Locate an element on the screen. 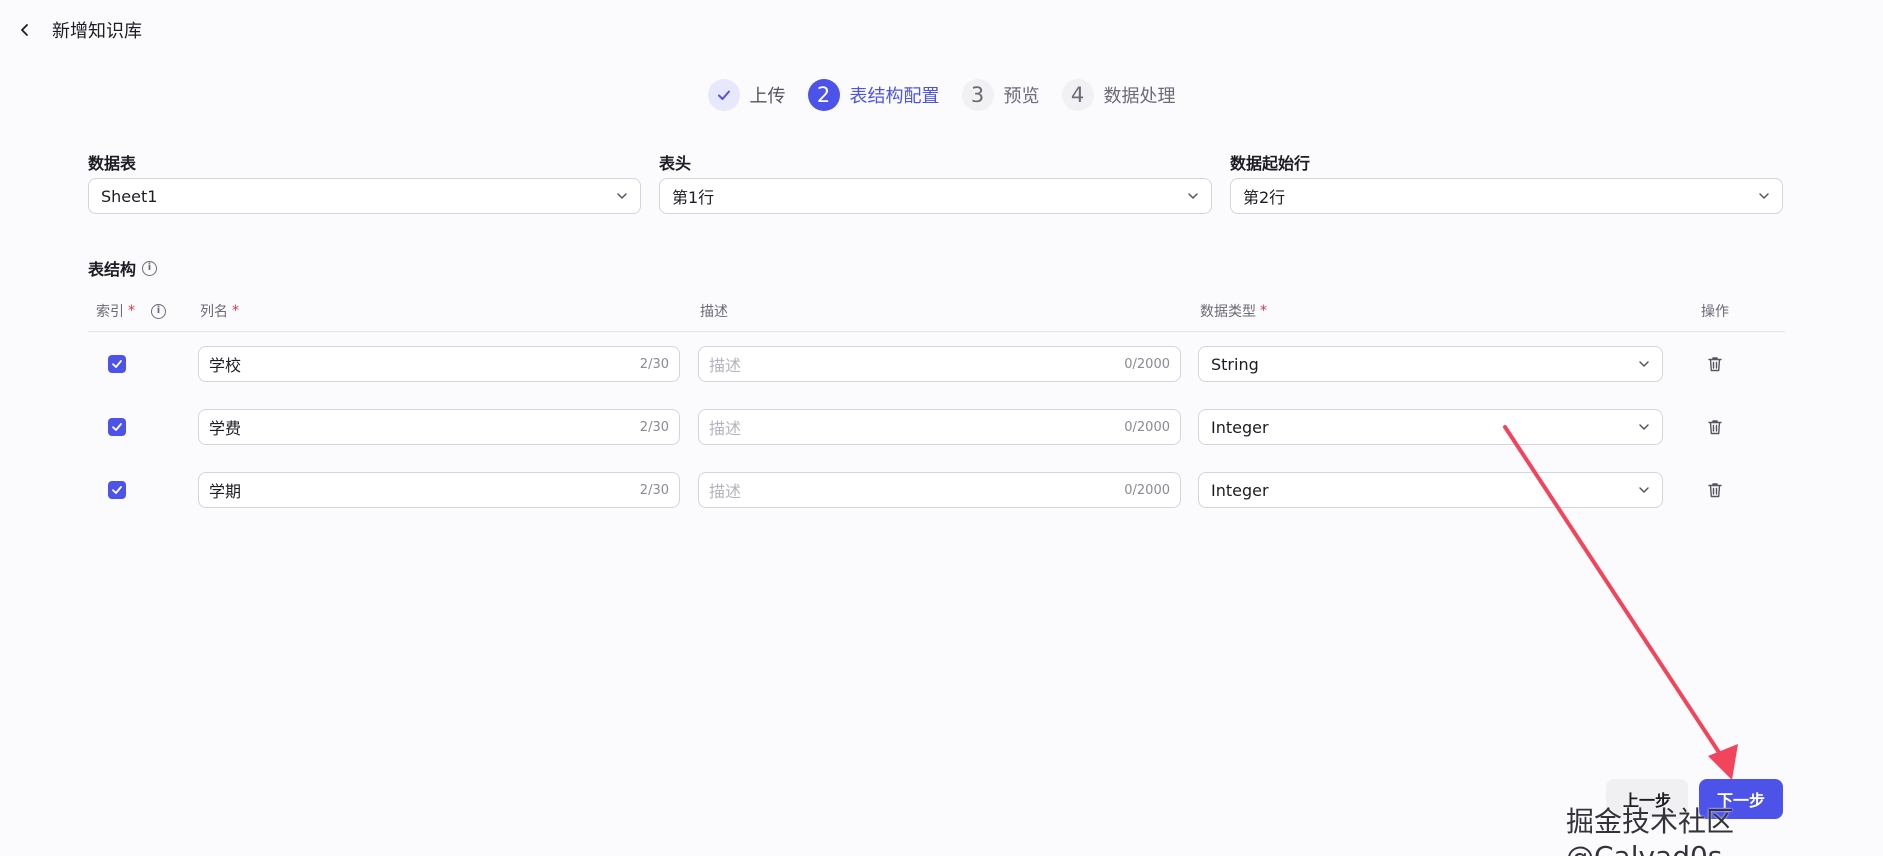  column-name-value: 学校 is located at coordinates (225, 365).